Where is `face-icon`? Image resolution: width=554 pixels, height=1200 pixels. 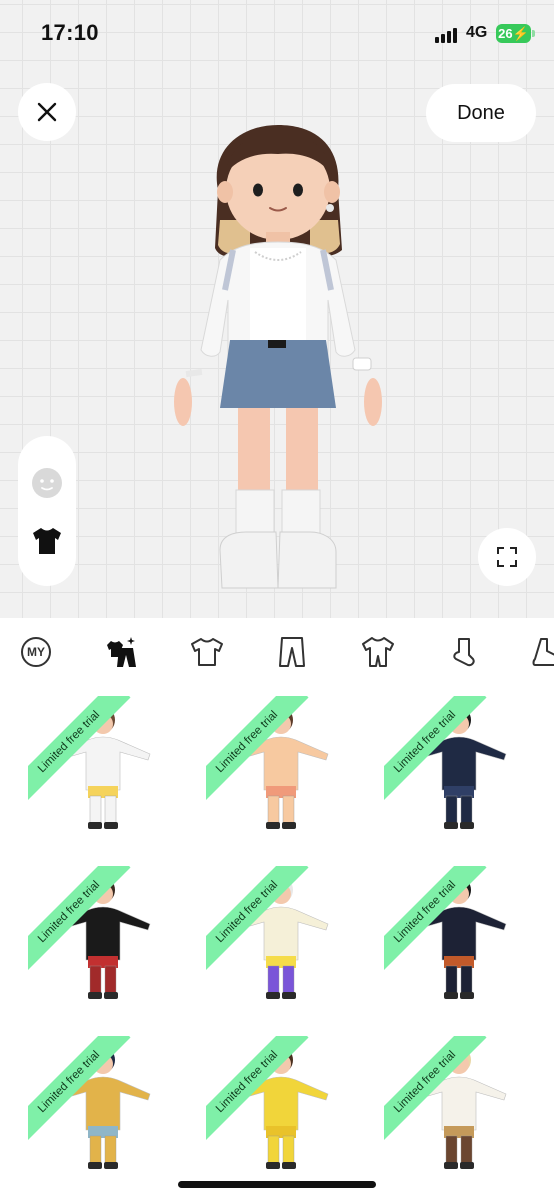
face-icon is located at coordinates (47, 483).